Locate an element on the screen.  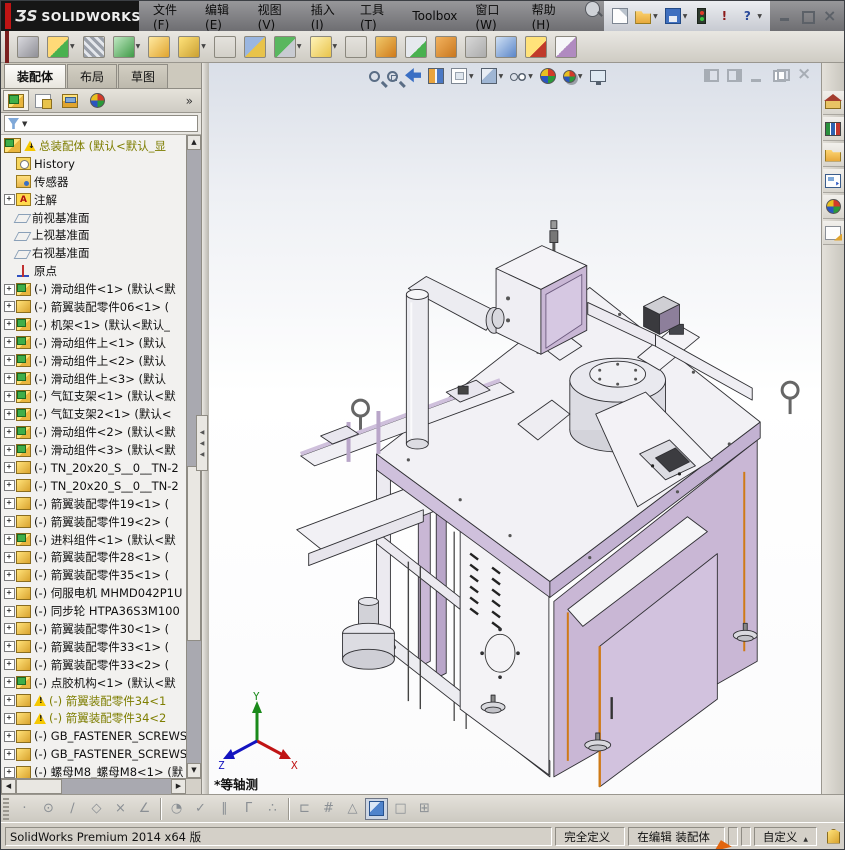
view-settings-icon is located at coordinates (598, 76).